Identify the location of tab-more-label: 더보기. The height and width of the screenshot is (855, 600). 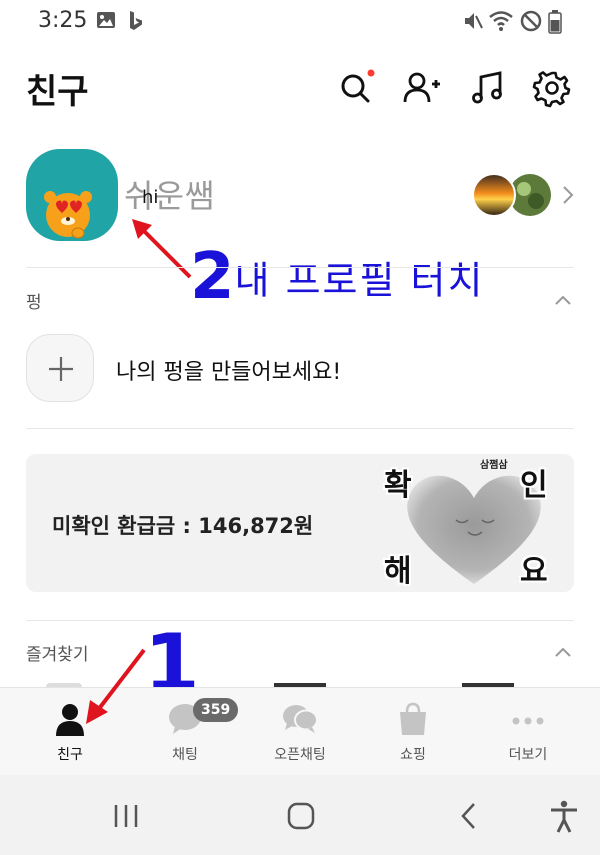
(528, 755).